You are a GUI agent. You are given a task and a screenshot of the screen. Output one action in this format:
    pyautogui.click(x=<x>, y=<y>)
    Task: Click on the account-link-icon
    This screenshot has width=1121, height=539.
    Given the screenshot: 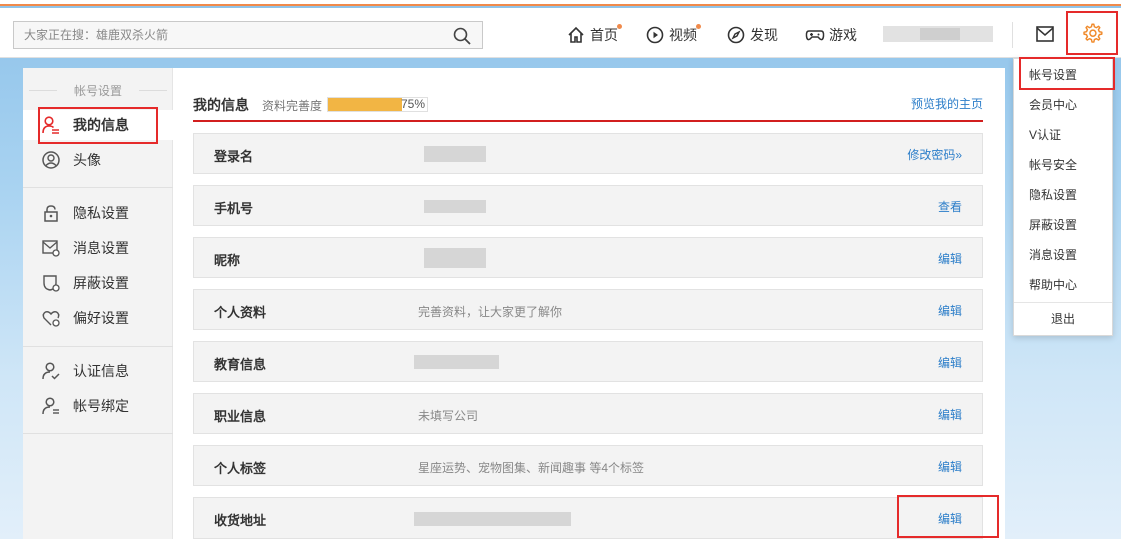 What is the action you would take?
    pyautogui.click(x=50, y=406)
    